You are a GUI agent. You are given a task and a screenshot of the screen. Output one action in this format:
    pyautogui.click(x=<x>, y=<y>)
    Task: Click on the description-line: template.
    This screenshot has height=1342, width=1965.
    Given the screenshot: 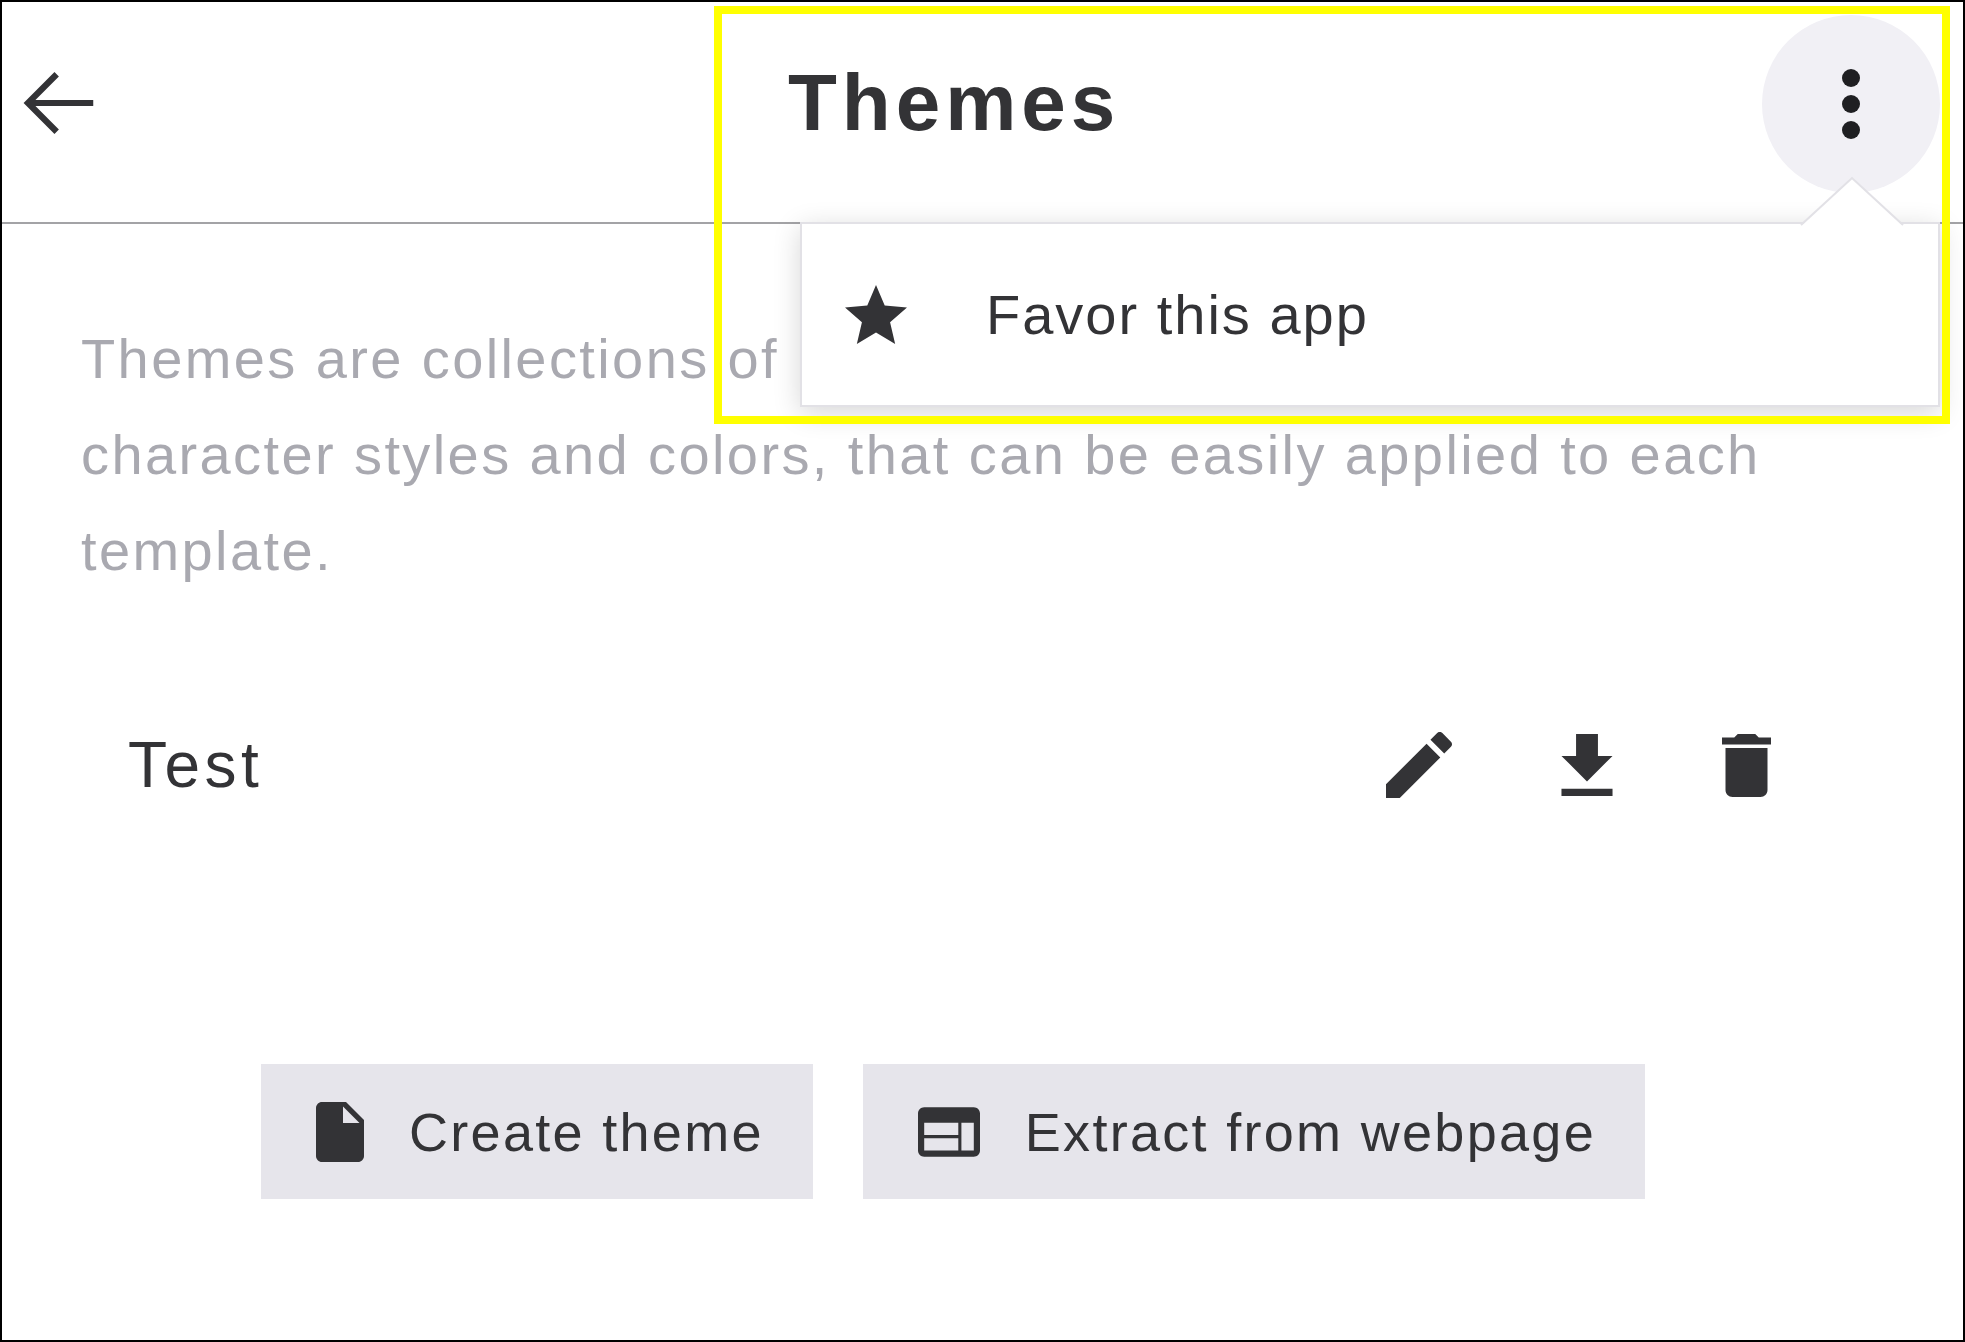 What is the action you would take?
    pyautogui.click(x=207, y=551)
    